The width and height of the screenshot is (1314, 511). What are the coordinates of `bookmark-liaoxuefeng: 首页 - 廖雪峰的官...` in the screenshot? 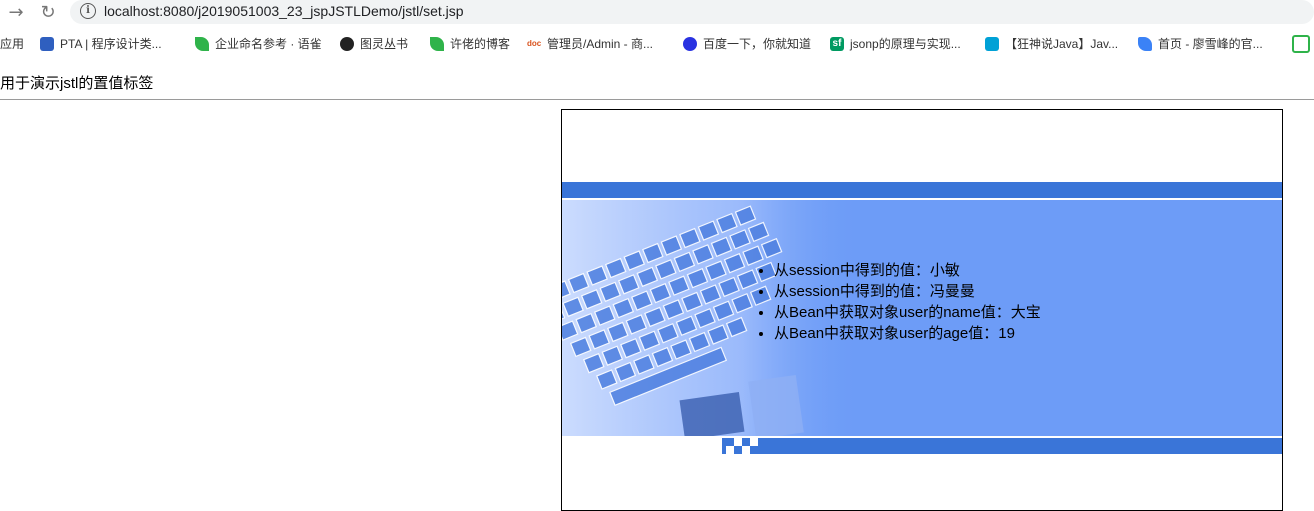 It's located at (1200, 43).